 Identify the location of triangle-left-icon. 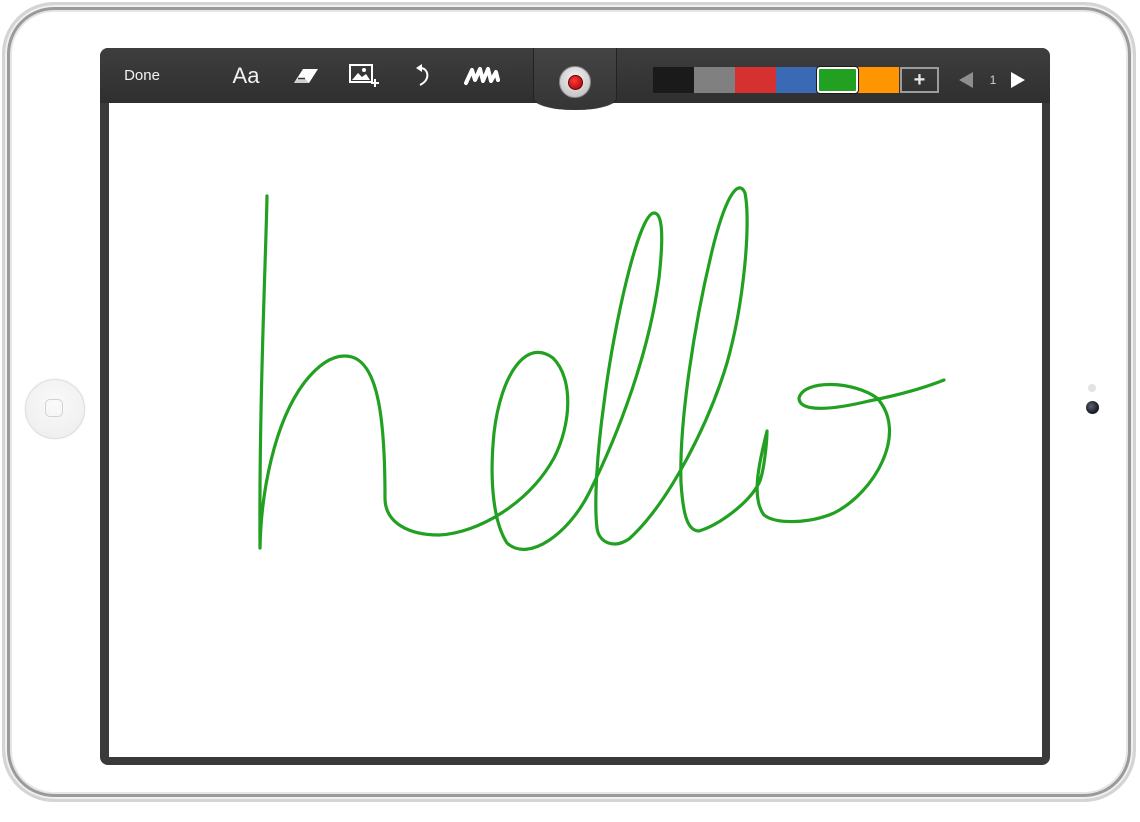
(966, 80).